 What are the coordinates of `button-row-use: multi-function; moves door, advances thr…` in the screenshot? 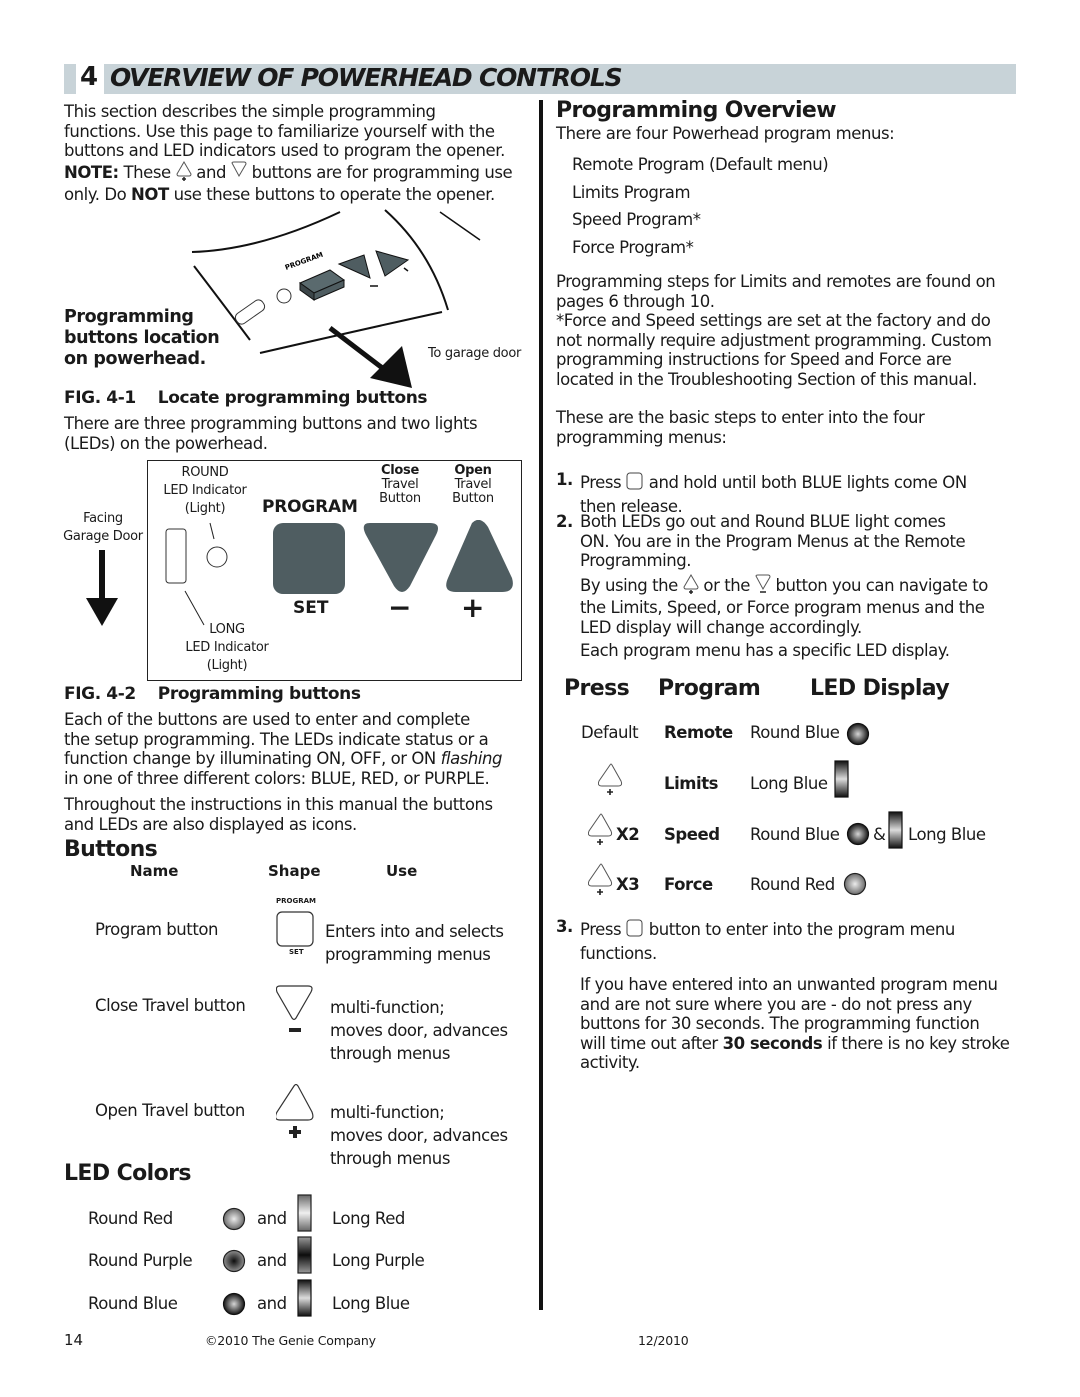 It's located at (419, 1030).